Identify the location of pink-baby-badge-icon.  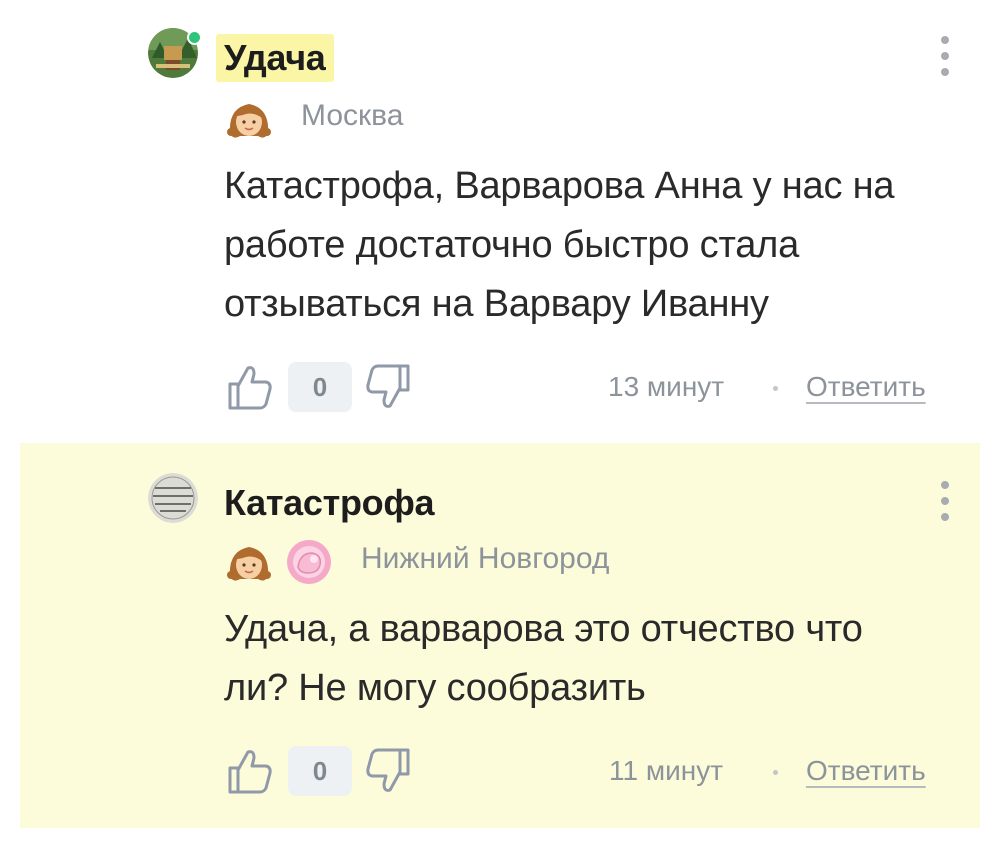
(309, 562).